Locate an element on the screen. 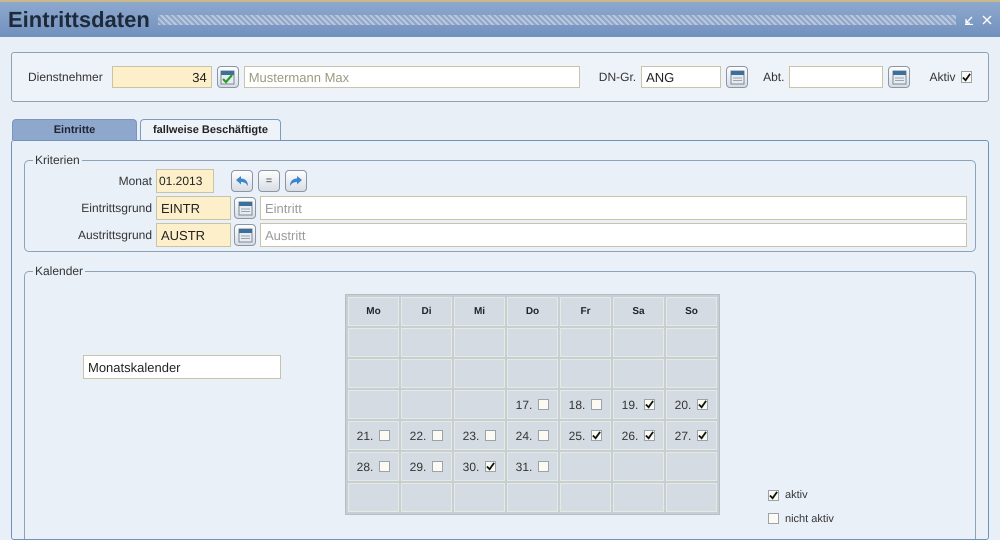  calendar-check-icon is located at coordinates (228, 77).